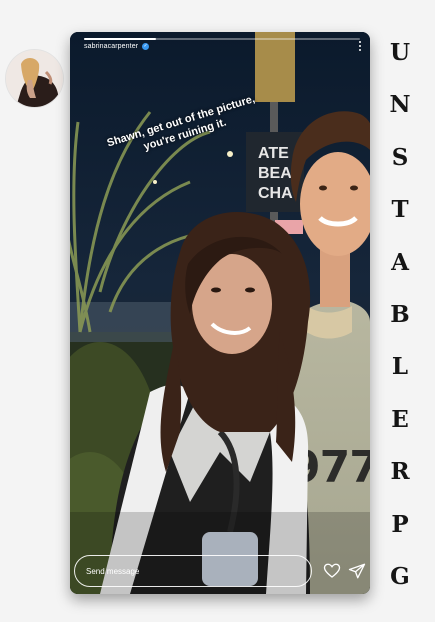 This screenshot has height=622, width=435. I want to click on svg-text: ATE, so click(273, 153).